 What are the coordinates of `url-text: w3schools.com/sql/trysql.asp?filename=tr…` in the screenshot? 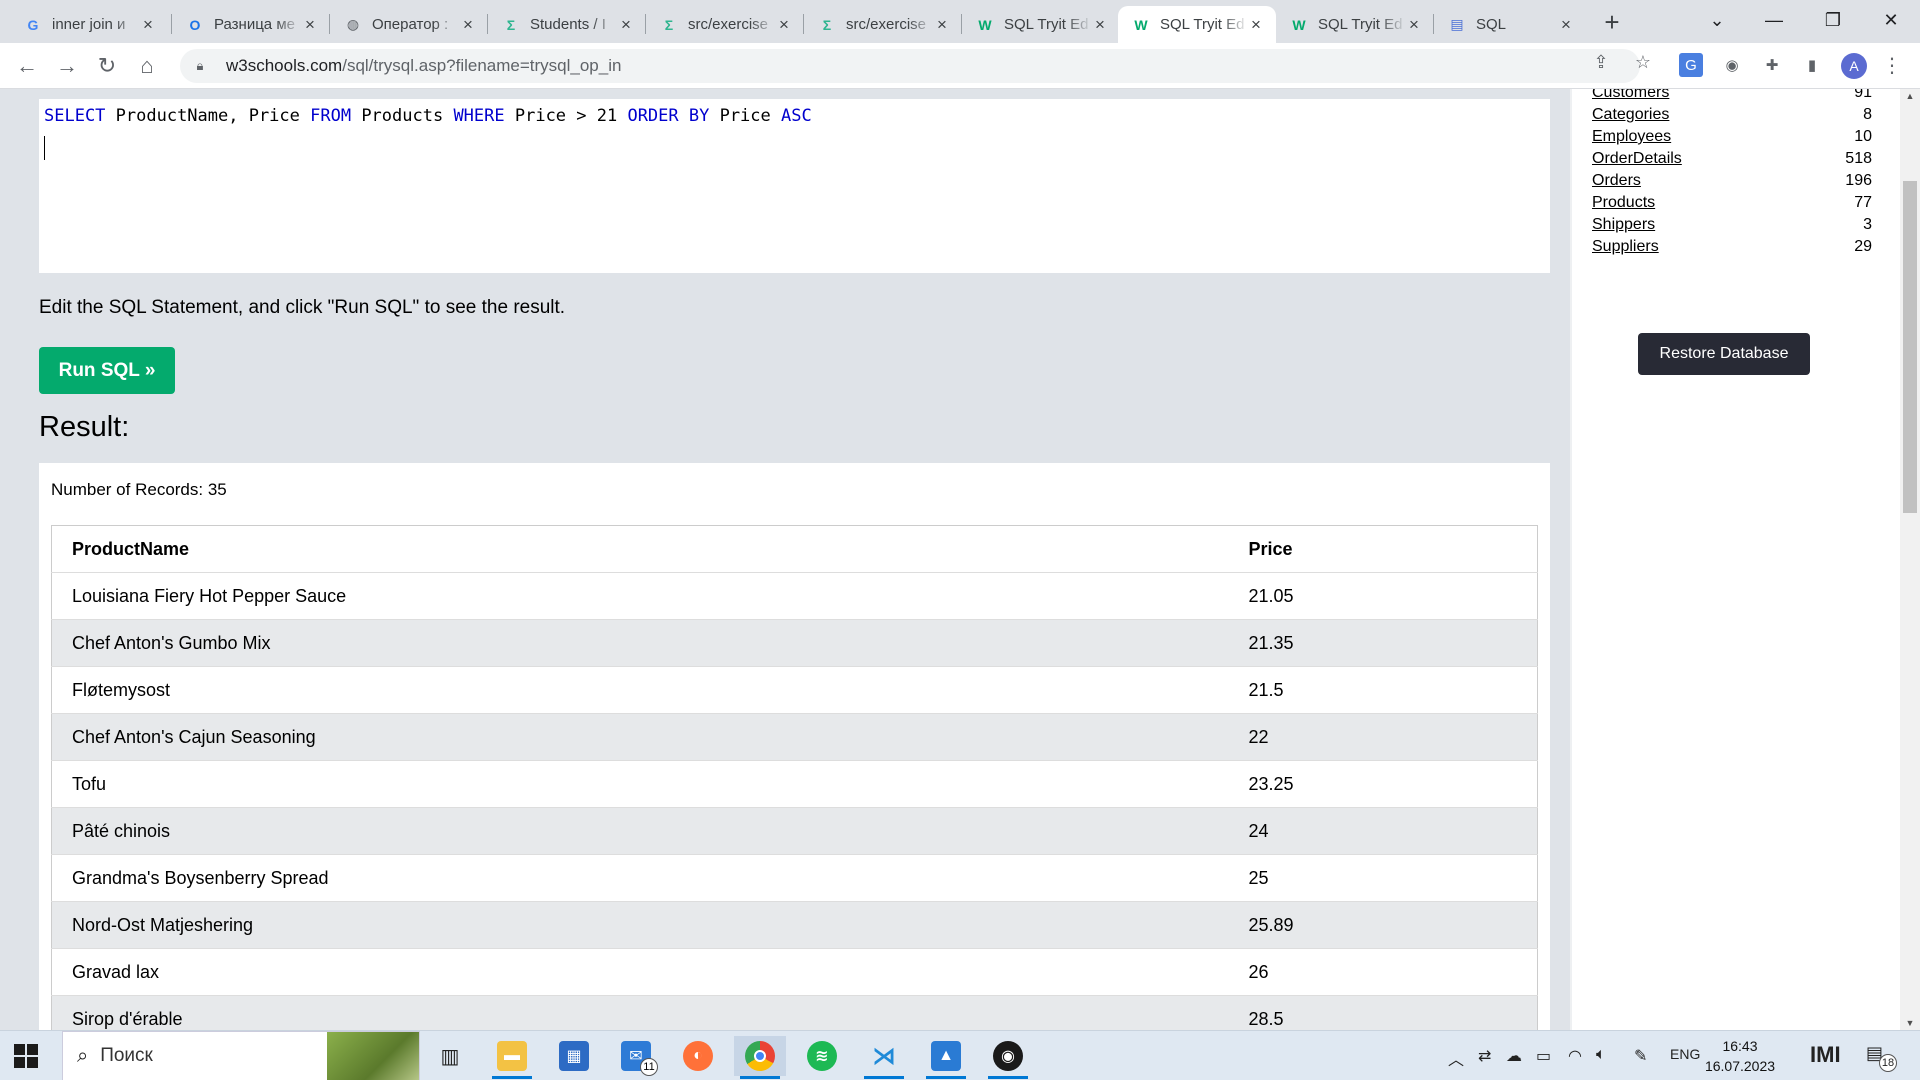 It's located at (423, 66).